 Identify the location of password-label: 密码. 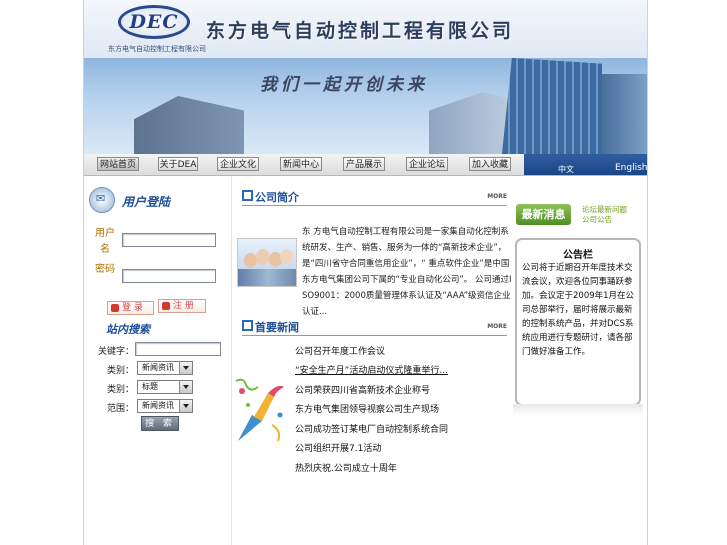
(105, 269).